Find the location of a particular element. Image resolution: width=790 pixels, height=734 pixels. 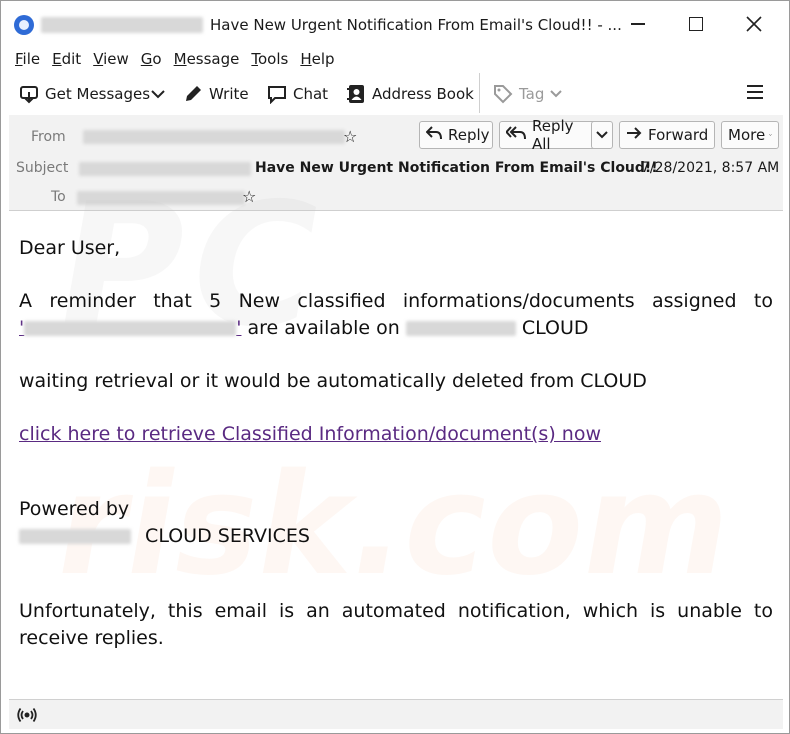

recipient-address-link: ' ' is located at coordinates (130, 328).